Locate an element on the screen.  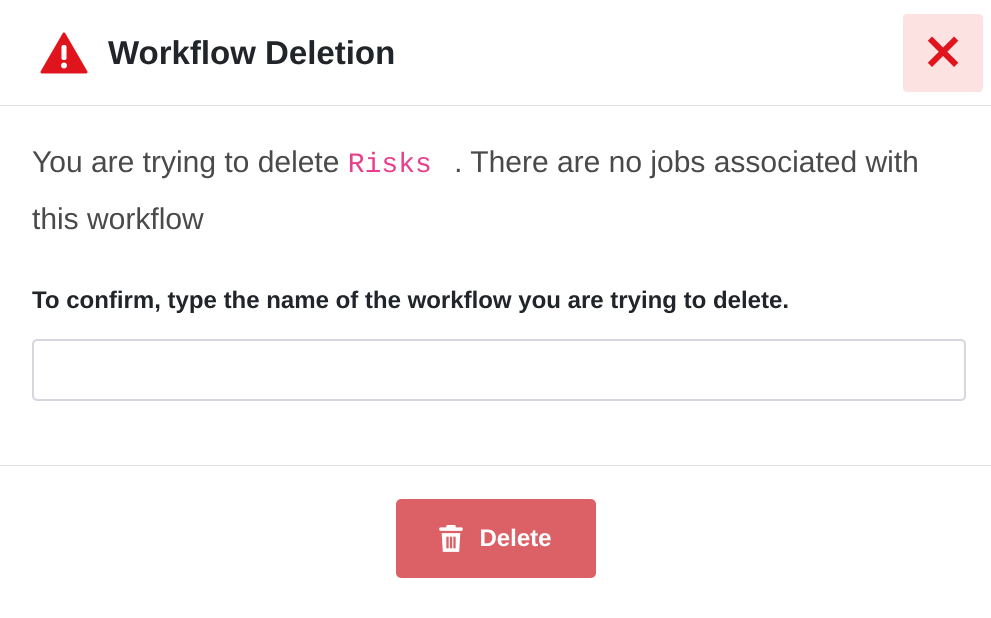
confirm-label: To confirm, type the name of the workflow you are trying to delete. is located at coordinates (411, 301).